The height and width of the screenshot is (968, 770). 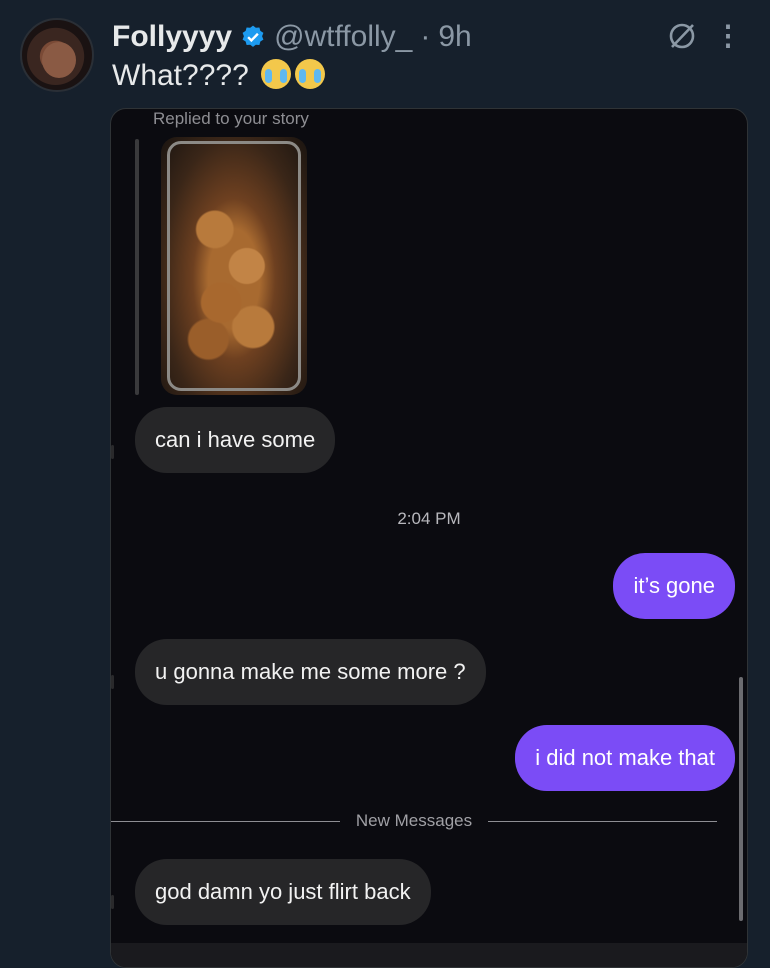 I want to click on new-messages-divider: New Messages, so click(x=414, y=821).